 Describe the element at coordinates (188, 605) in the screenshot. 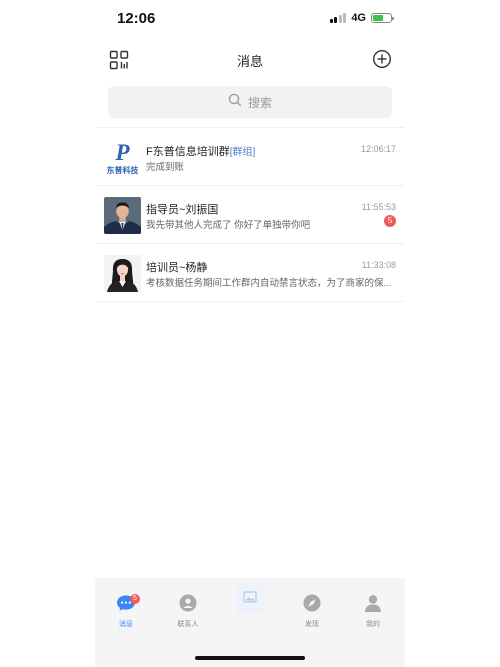

I see `contacts-icon` at that location.